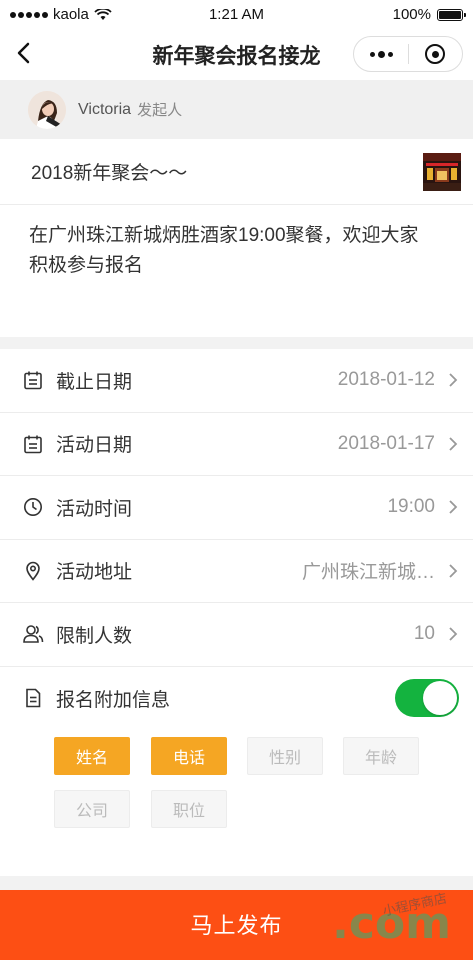 Image resolution: width=473 pixels, height=960 pixels. Describe the element at coordinates (411, 507) in the screenshot. I see `event-time-value: 19:00` at that location.